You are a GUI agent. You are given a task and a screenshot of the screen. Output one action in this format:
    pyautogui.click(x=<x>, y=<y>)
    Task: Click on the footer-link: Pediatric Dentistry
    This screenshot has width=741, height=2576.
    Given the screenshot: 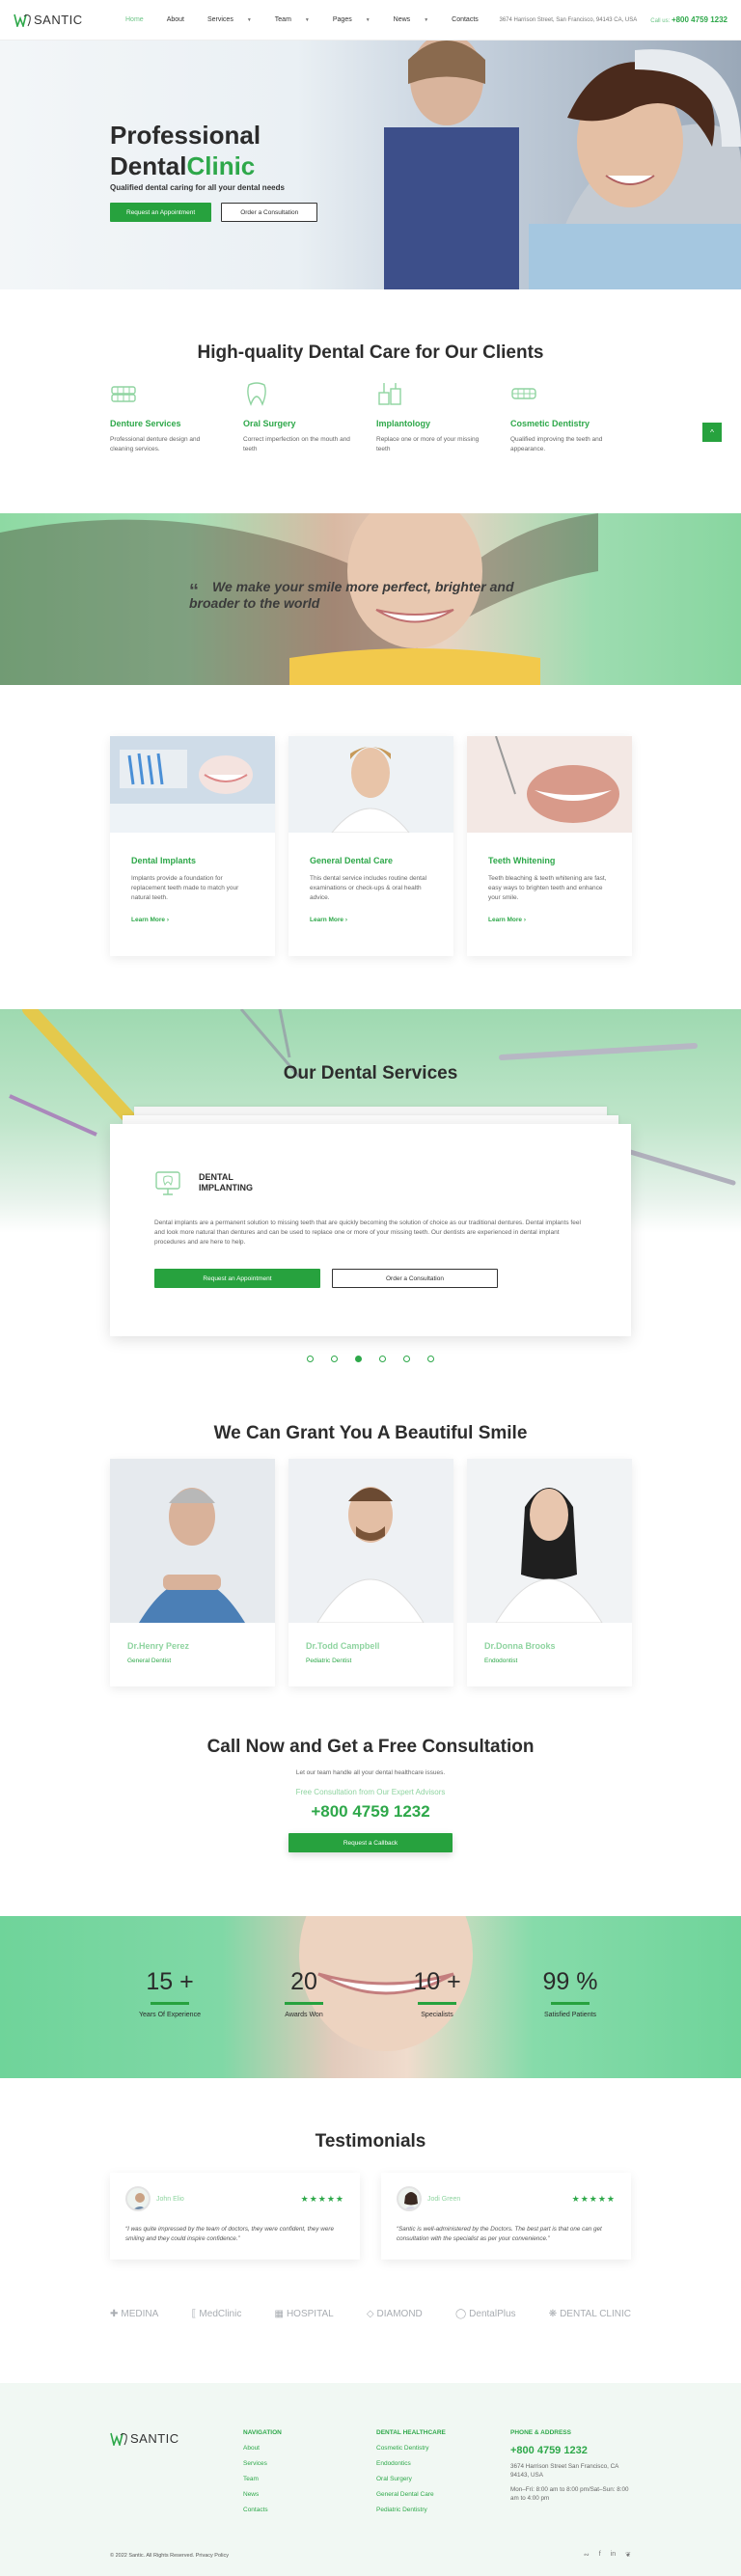 What is the action you would take?
    pyautogui.click(x=411, y=2510)
    